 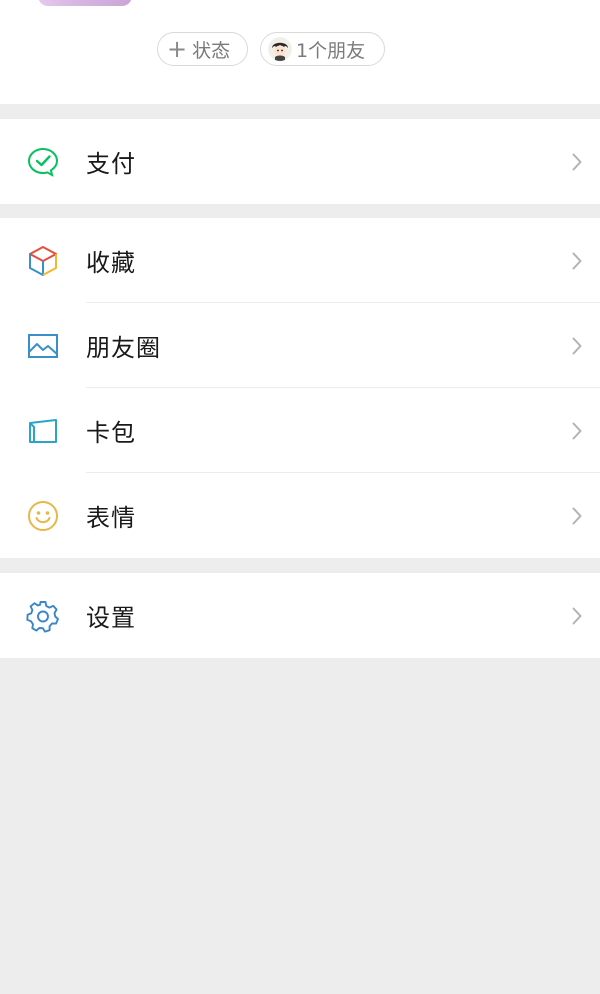 What do you see at coordinates (85, 3) in the screenshot?
I see `user-avatar` at bounding box center [85, 3].